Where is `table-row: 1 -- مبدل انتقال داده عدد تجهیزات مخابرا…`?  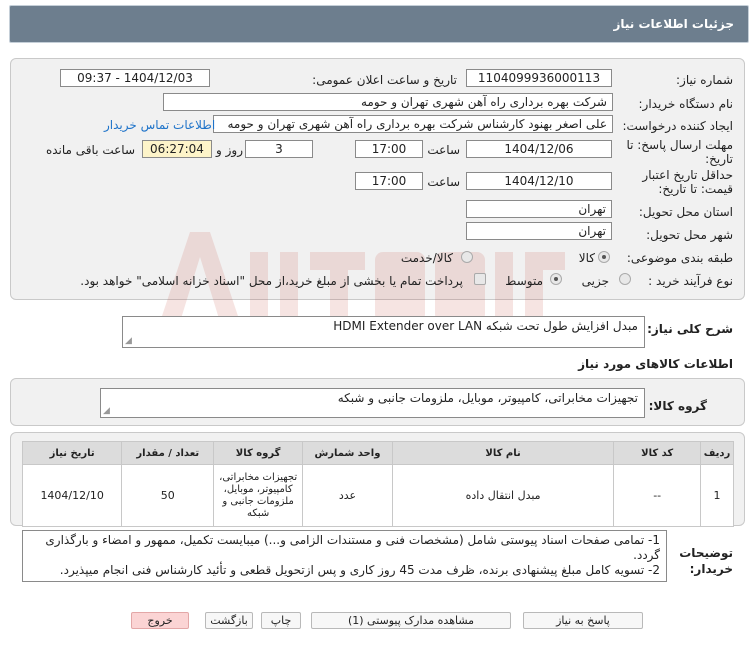
table-row: 1 -- مبدل انتقال داده عدد تجهیزات مخابرا… is located at coordinates (377, 495).